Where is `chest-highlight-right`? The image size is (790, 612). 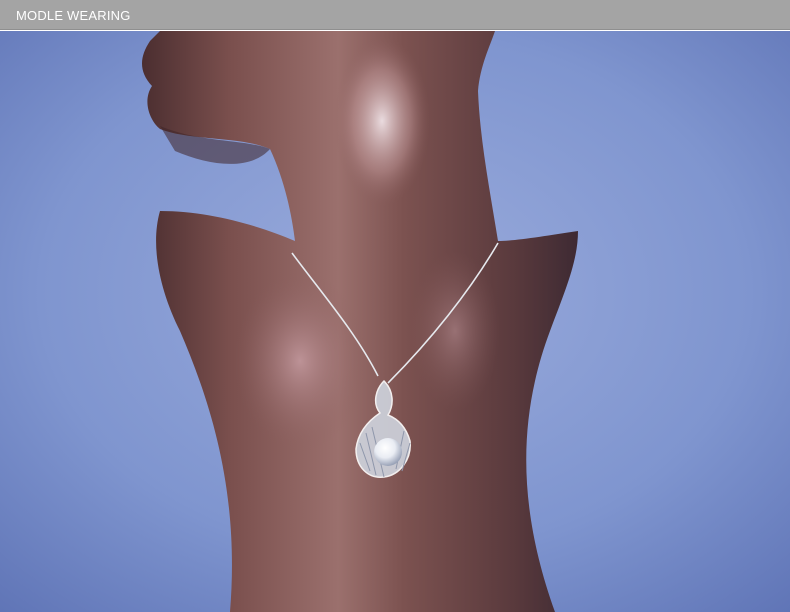
chest-highlight-right is located at coordinates (455, 331).